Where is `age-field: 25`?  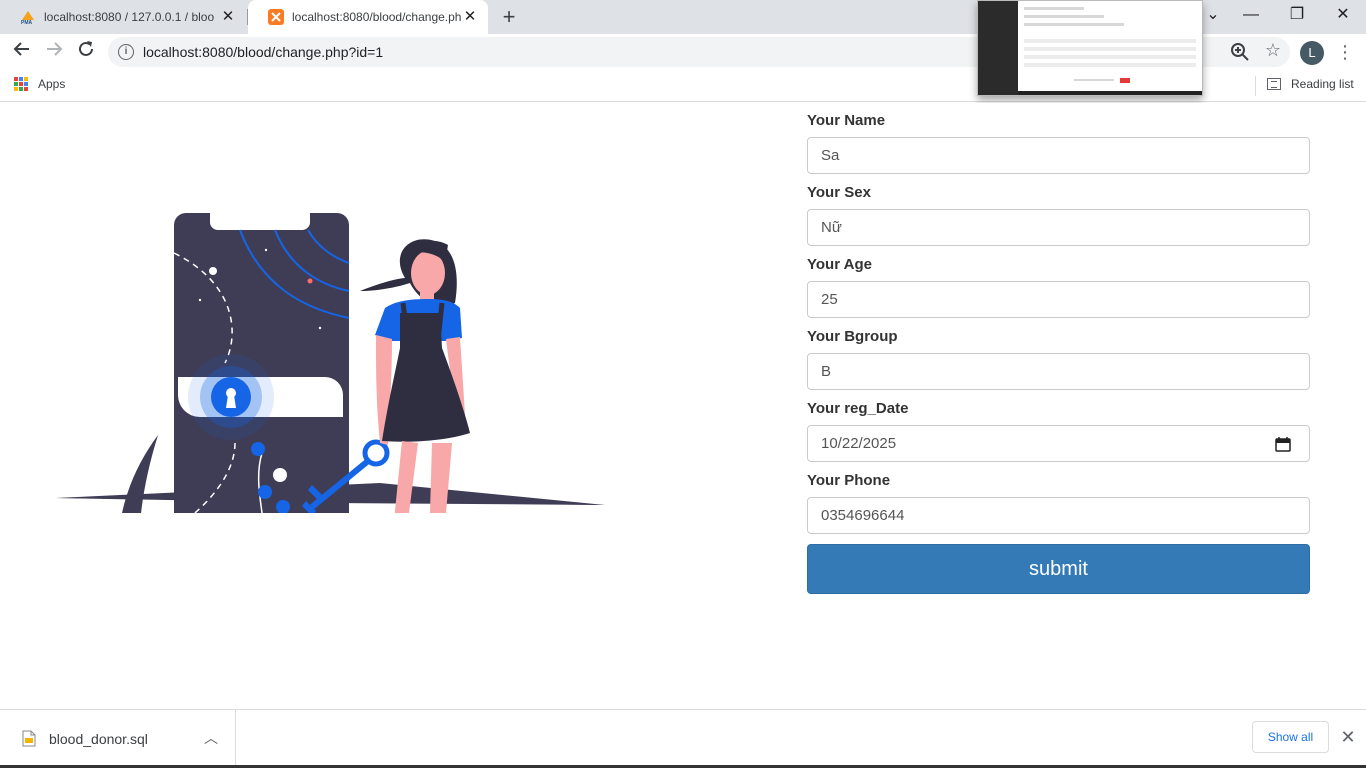 age-field: 25 is located at coordinates (1058, 299).